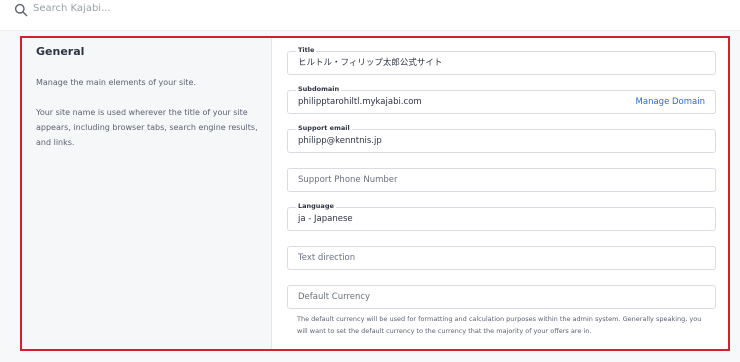 The image size is (740, 362). I want to click on language-field: Language ja - Japanese, so click(501, 216).